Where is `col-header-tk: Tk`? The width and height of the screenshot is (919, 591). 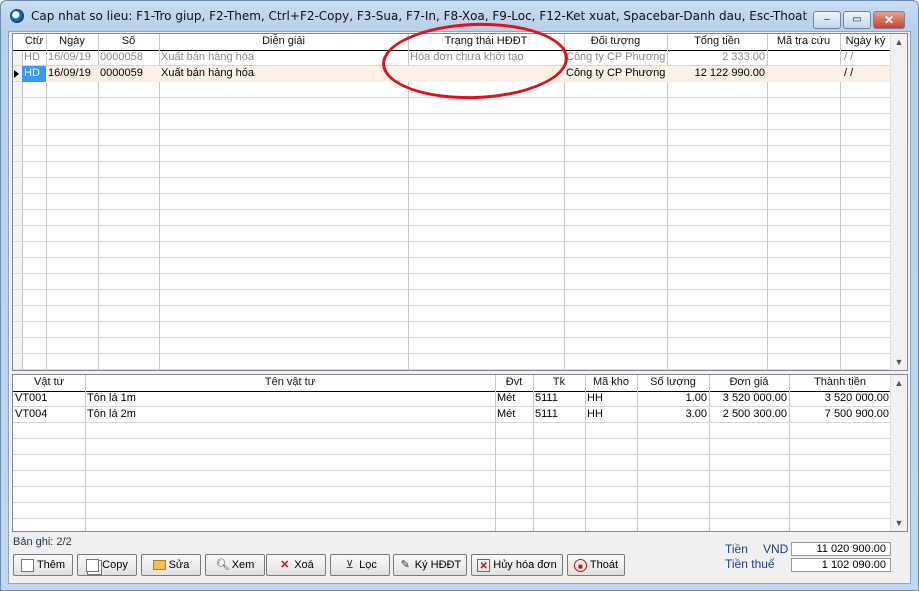 col-header-tk: Tk is located at coordinates (559, 383).